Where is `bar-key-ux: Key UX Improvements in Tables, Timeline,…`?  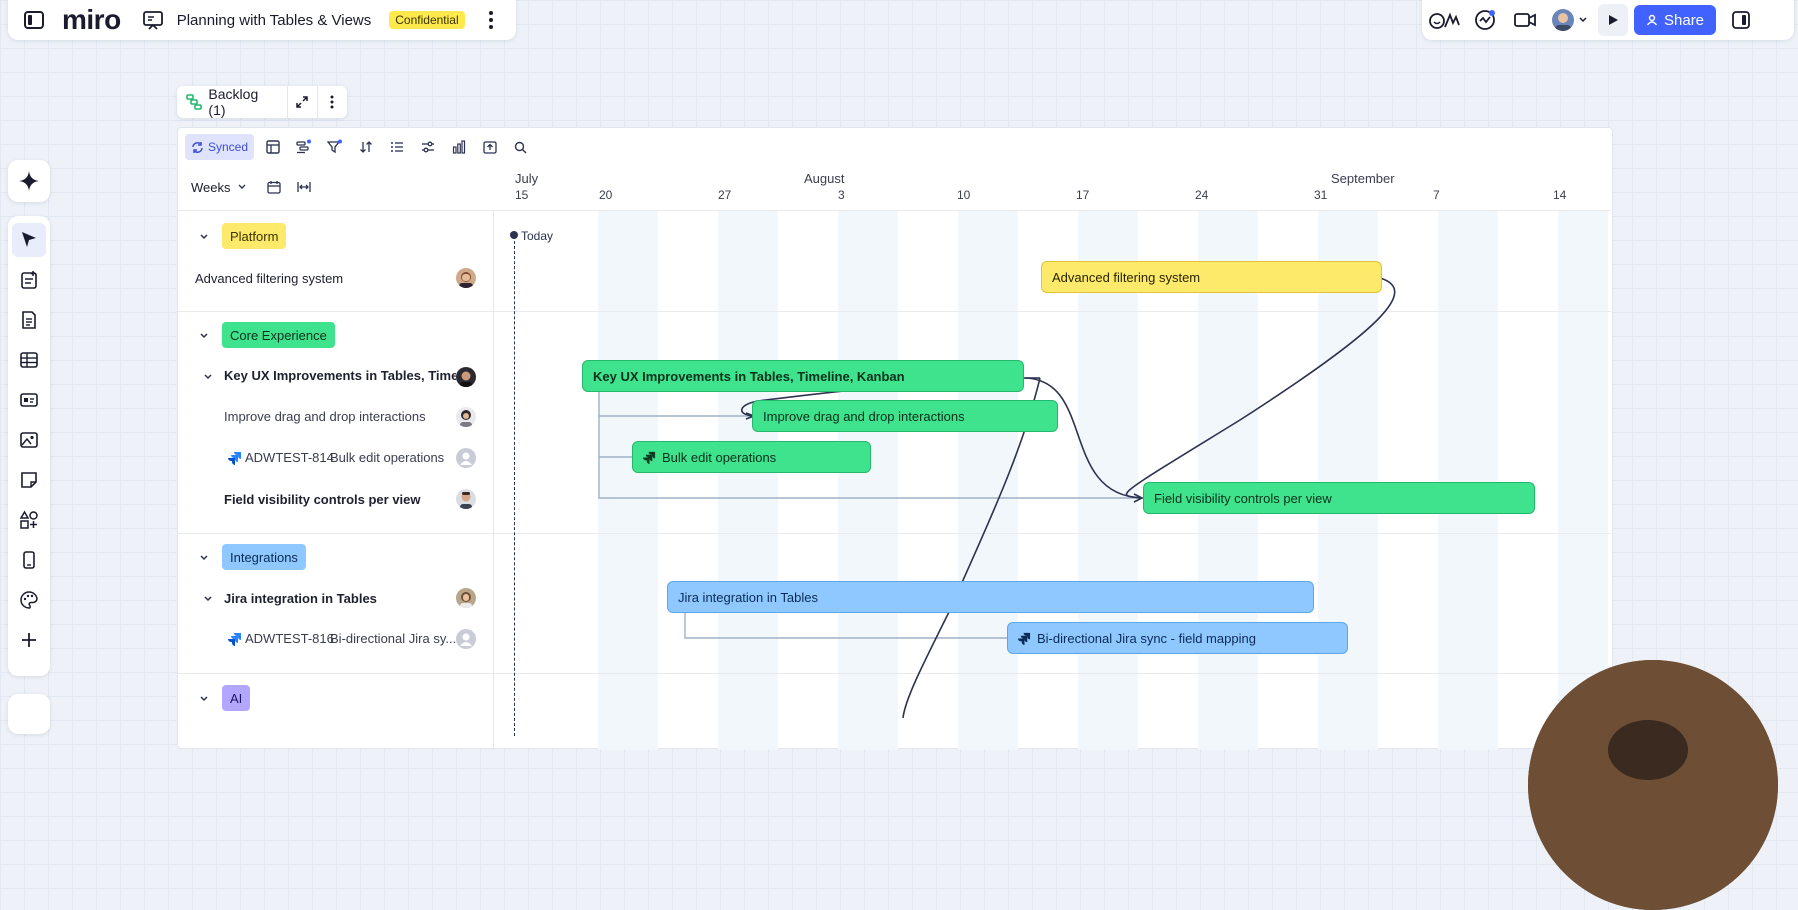 bar-key-ux: Key UX Improvements in Tables, Timeline,… is located at coordinates (803, 376).